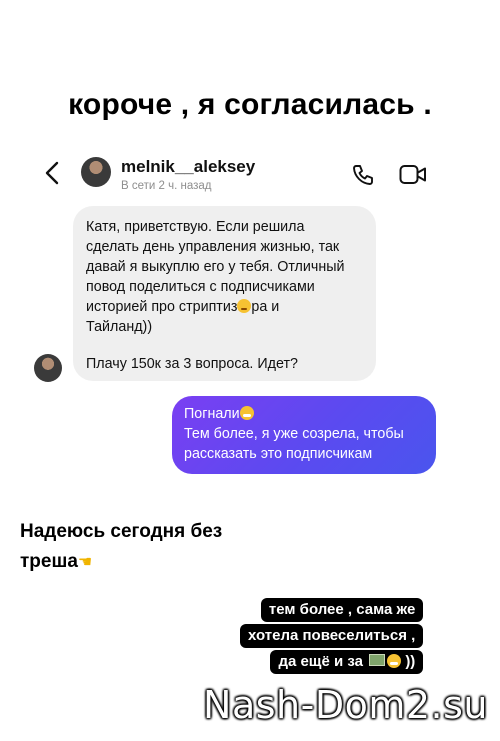 Image resolution: width=500 pixels, height=741 pixels. What do you see at coordinates (394, 661) in the screenshot?
I see `smiling-sweat-face-icon` at bounding box center [394, 661].